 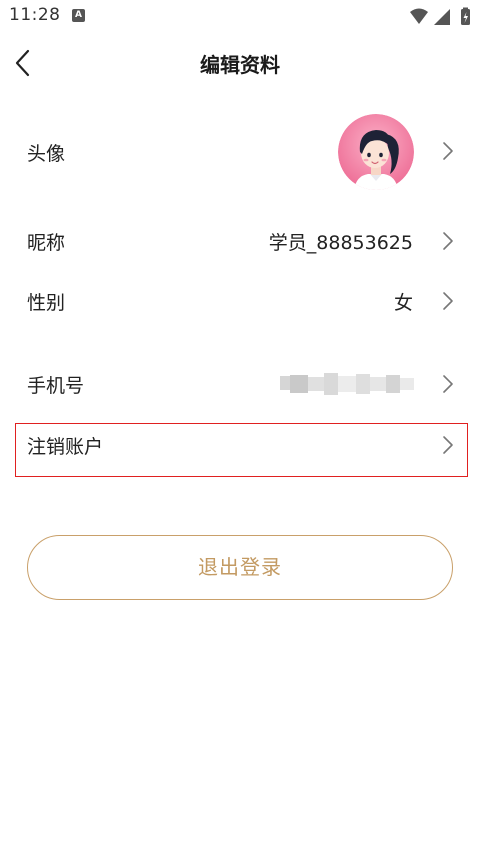 What do you see at coordinates (240, 241) in the screenshot?
I see `nickname-row: 昵称 学员_88853625` at bounding box center [240, 241].